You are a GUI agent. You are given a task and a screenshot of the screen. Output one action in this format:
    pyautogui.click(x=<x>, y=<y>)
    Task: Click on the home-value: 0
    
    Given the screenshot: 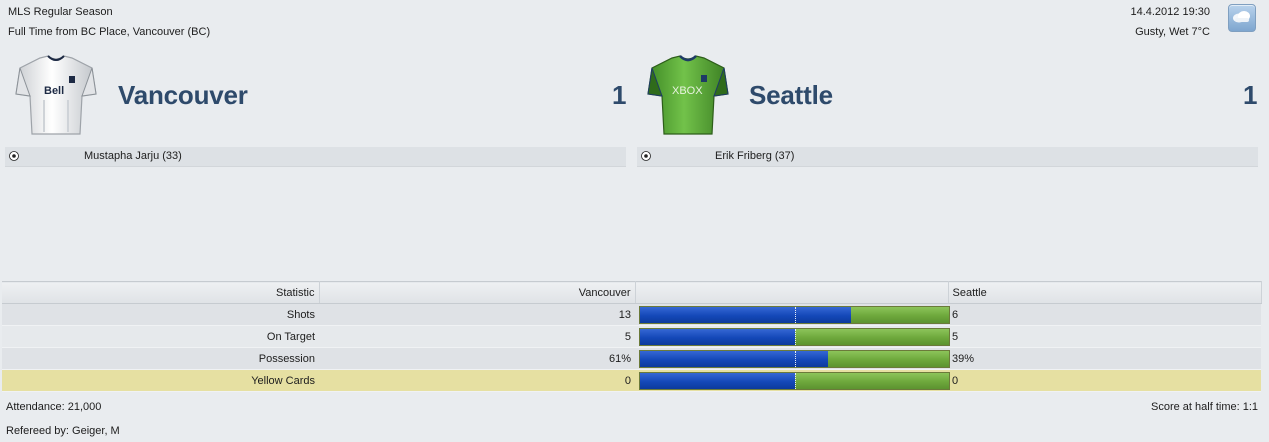 What is the action you would take?
    pyautogui.click(x=477, y=380)
    